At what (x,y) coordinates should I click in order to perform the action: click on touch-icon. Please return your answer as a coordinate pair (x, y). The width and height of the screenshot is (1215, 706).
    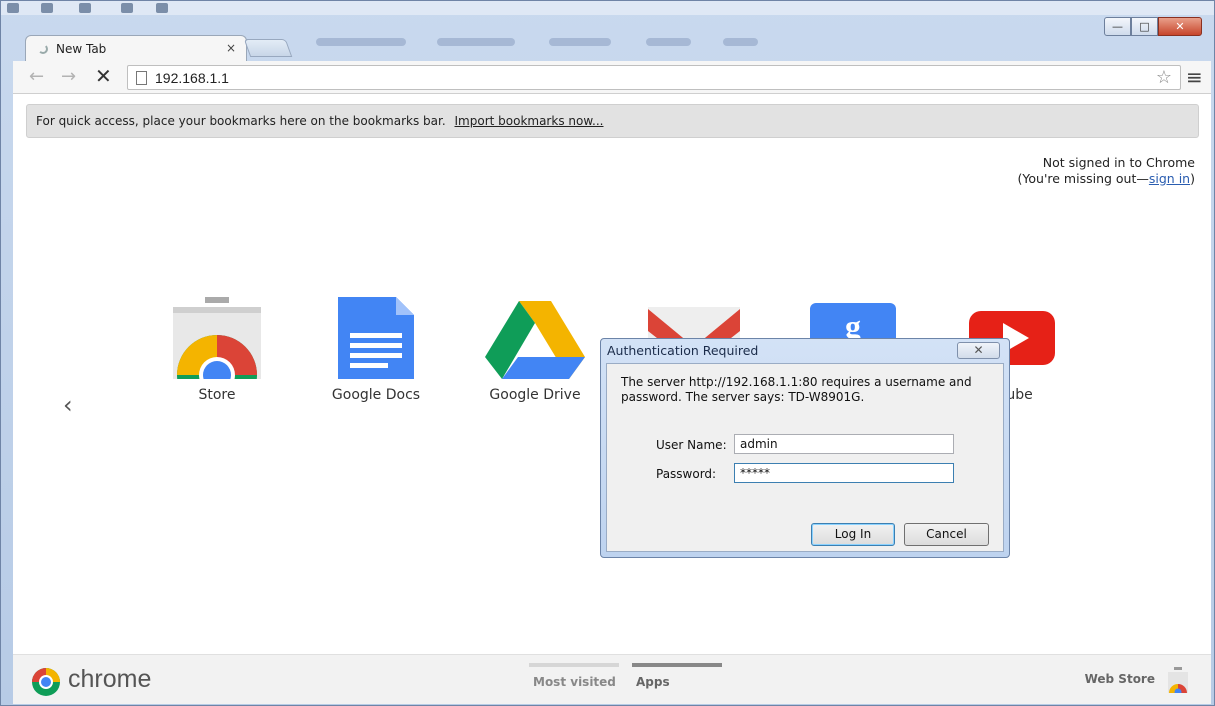
    Looking at the image, I should click on (162, 8).